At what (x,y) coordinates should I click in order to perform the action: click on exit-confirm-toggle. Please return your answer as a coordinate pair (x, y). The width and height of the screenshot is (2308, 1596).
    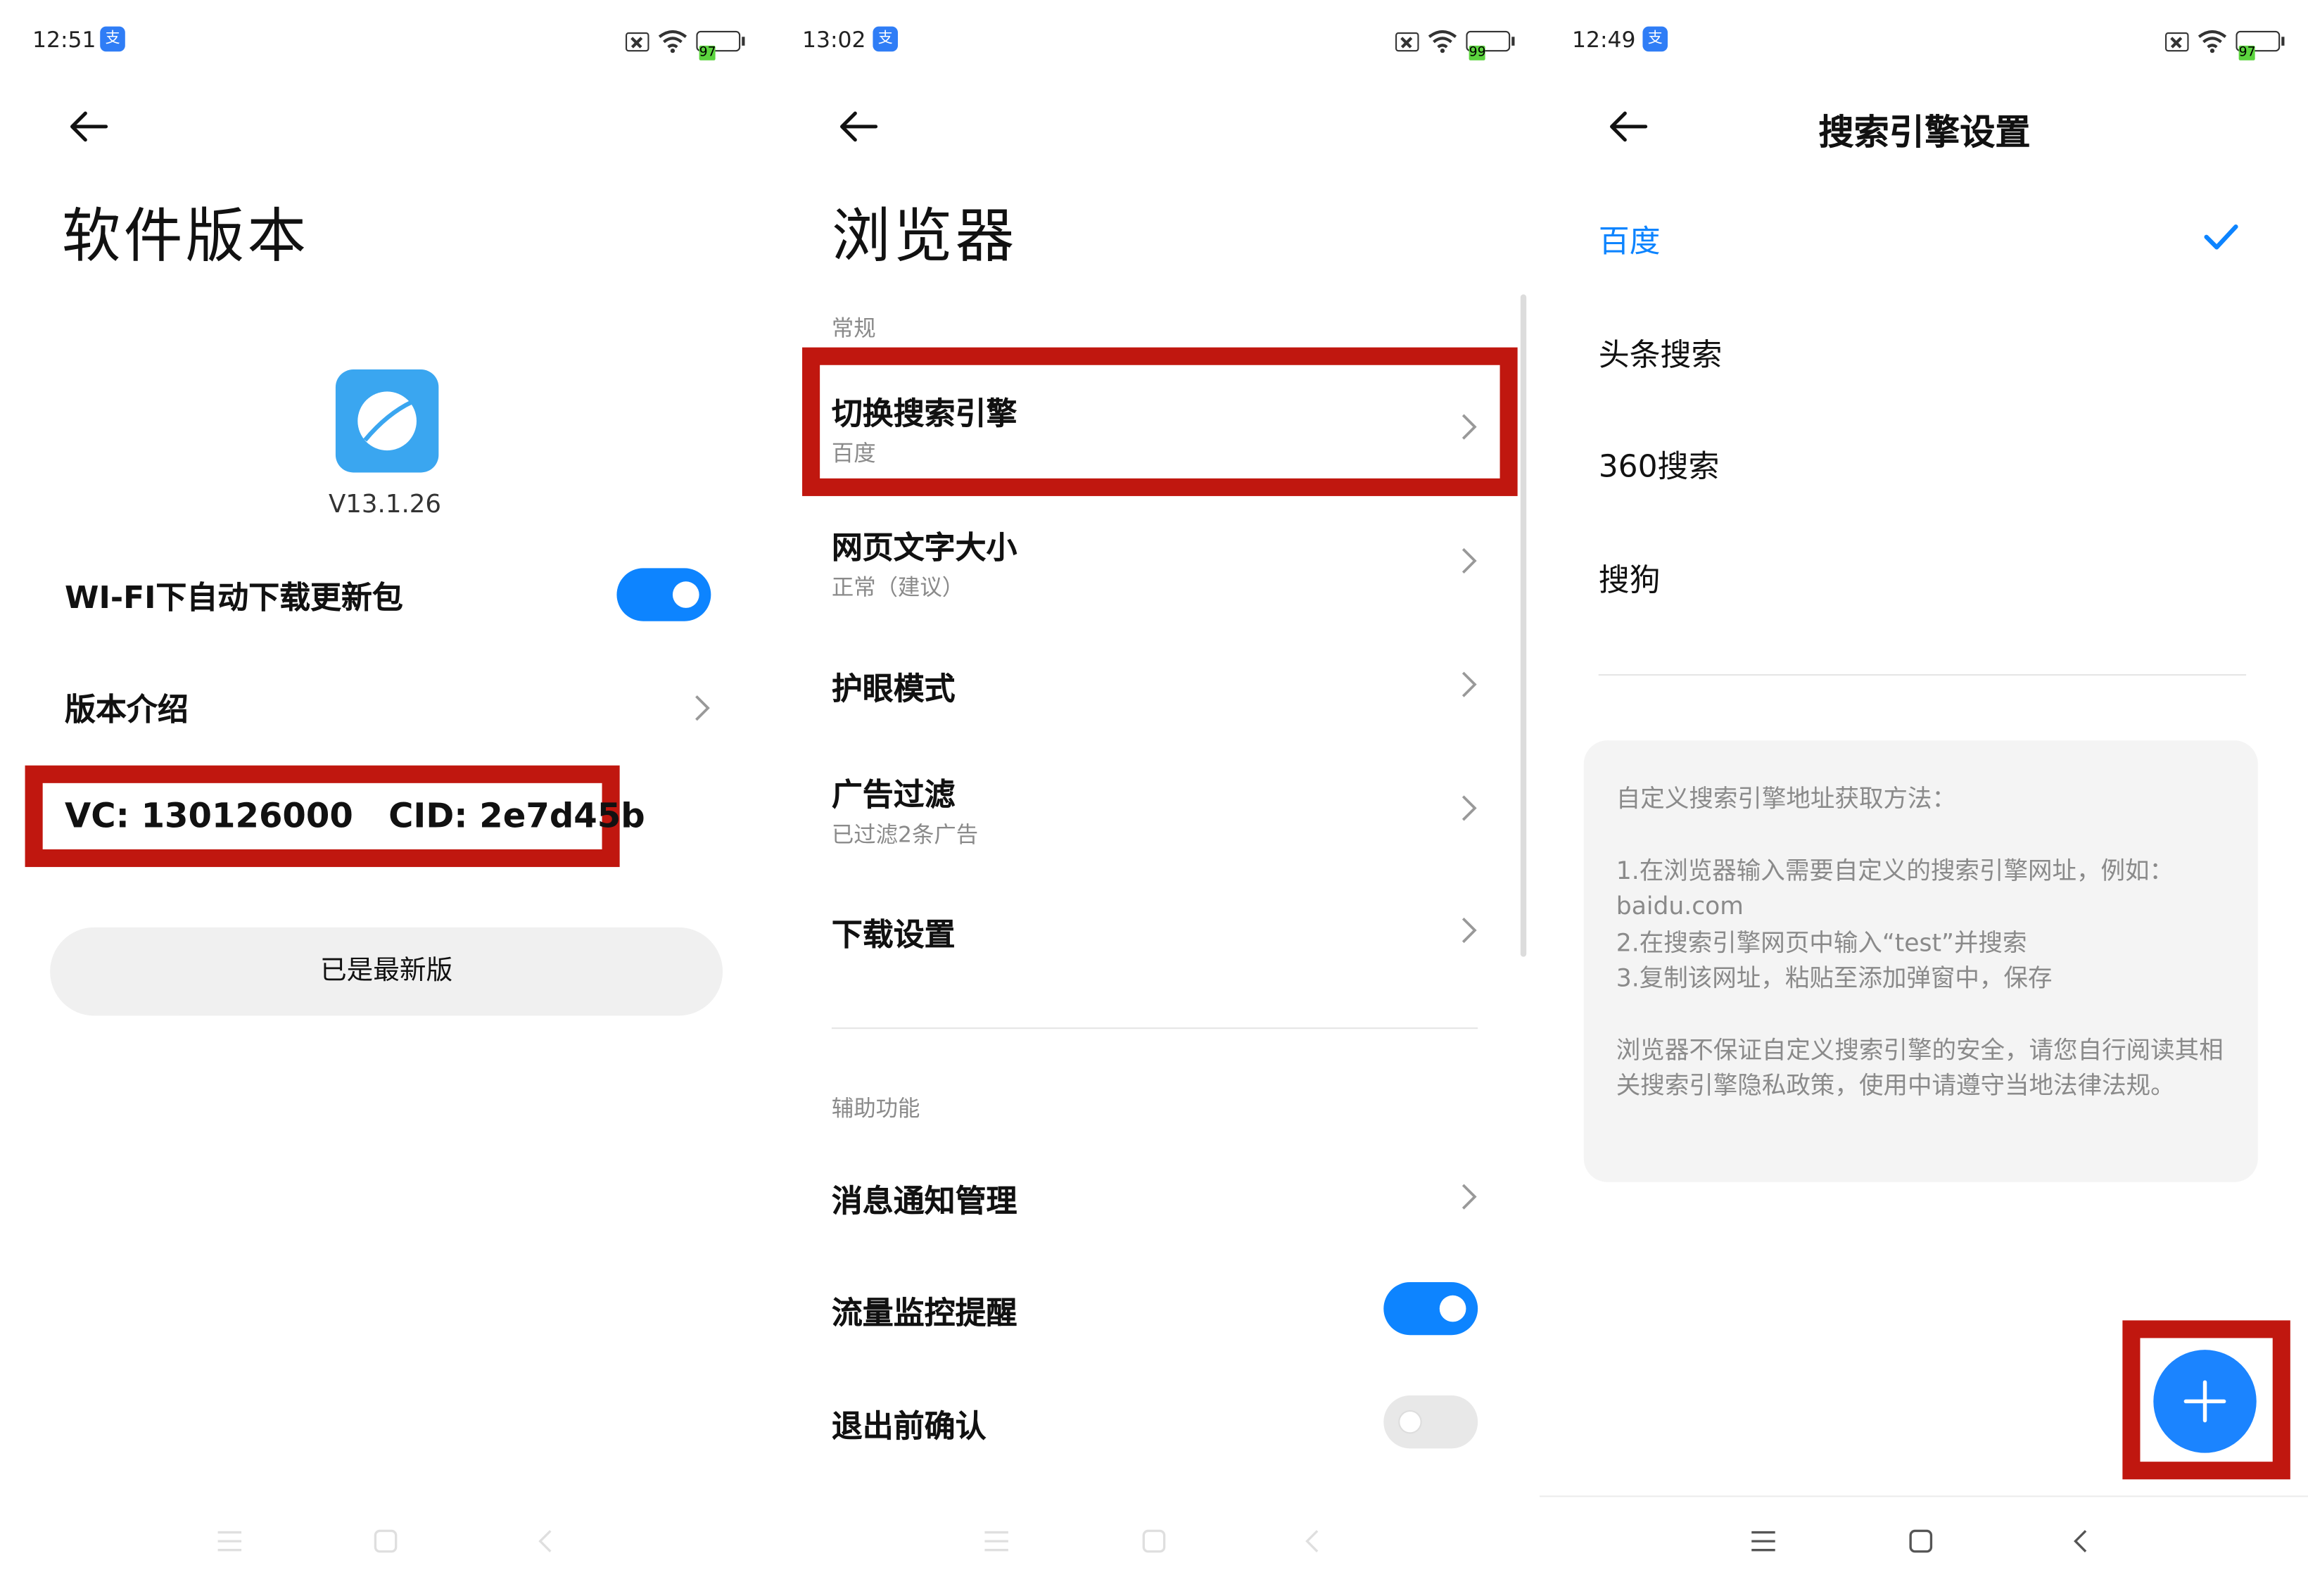
    Looking at the image, I should click on (1430, 1422).